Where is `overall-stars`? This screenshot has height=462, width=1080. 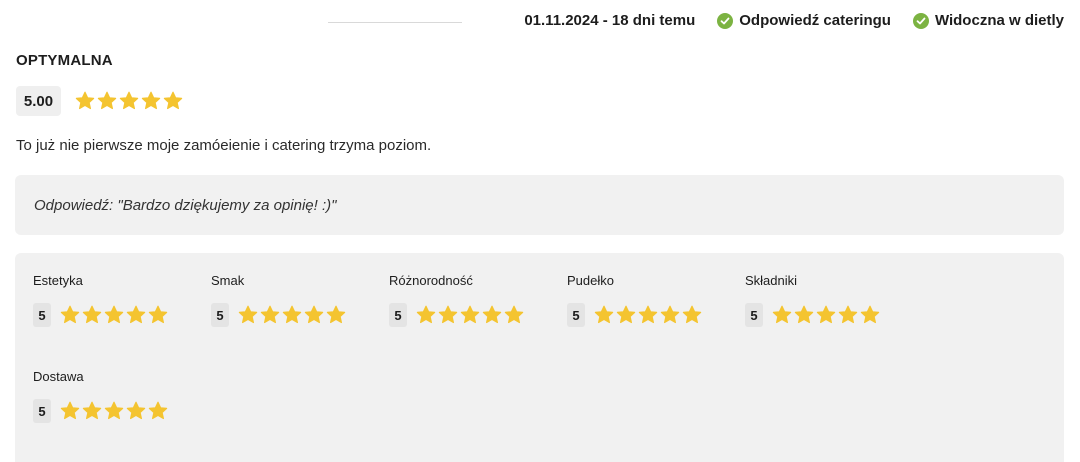
overall-stars is located at coordinates (129, 101).